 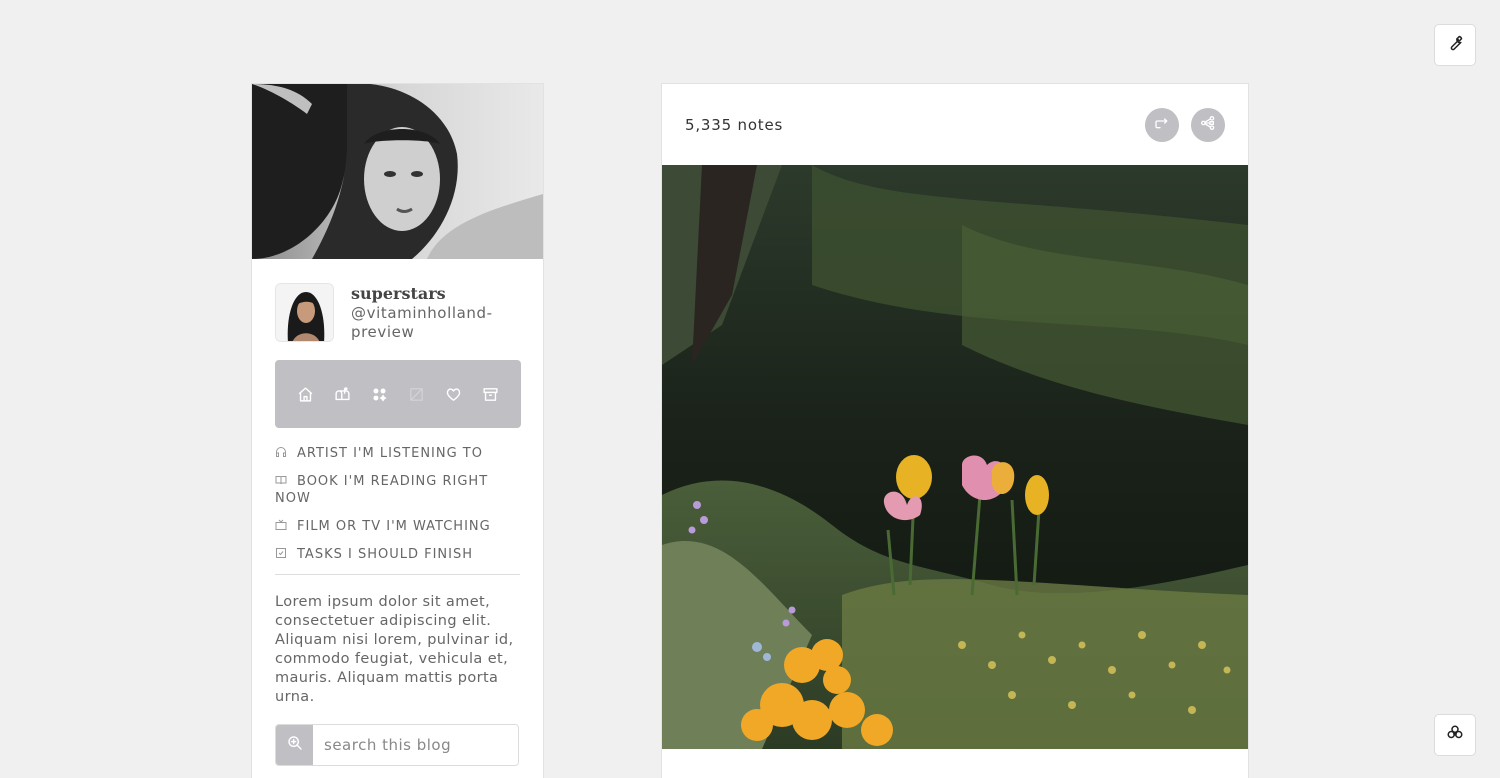 What do you see at coordinates (304, 312) in the screenshot?
I see `avatar` at bounding box center [304, 312].